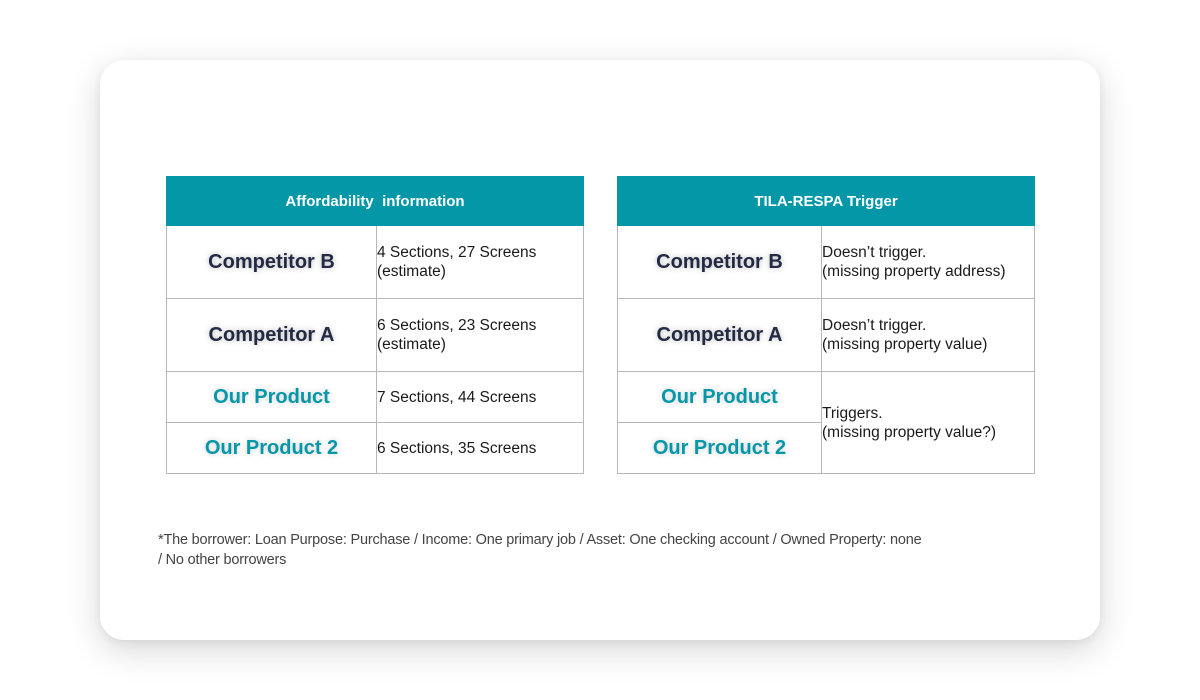  I want to click on table-row: Our Product 7 Sections, 44 Screens, so click(375, 397).